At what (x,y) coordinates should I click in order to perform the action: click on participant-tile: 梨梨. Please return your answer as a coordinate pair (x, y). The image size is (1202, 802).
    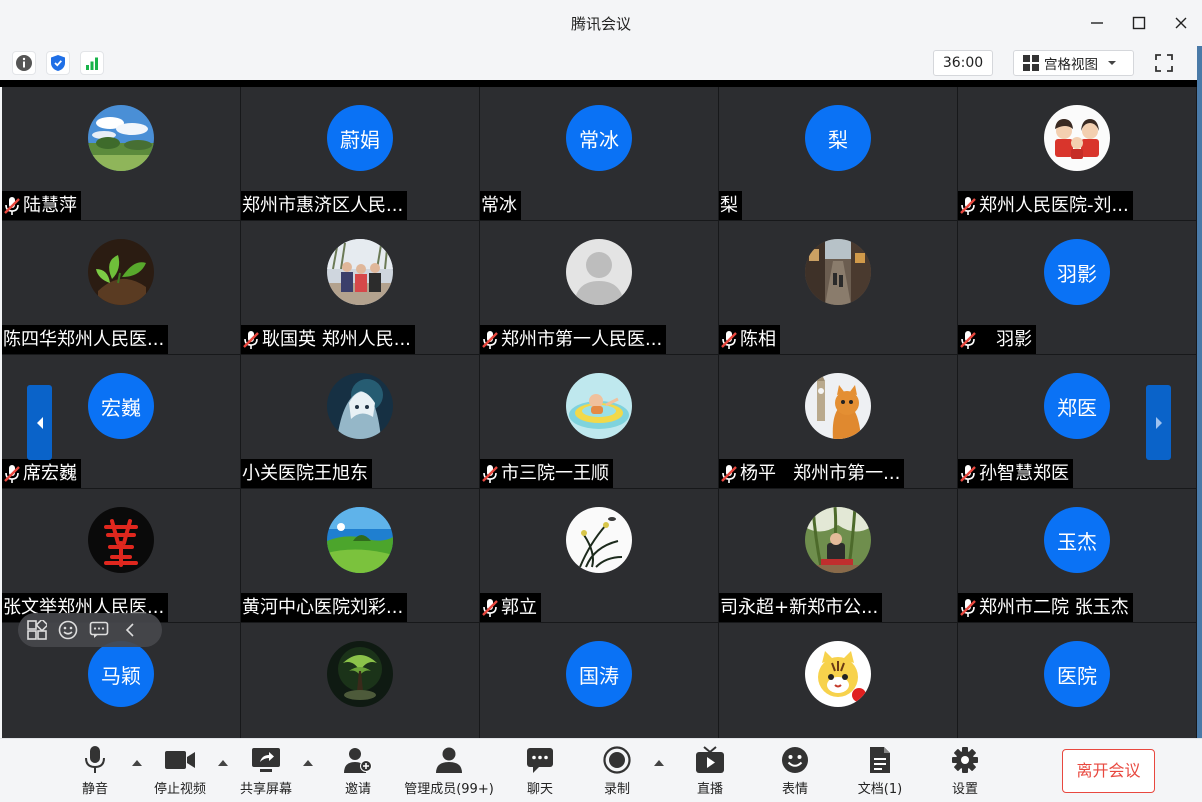
    Looking at the image, I should click on (838, 153).